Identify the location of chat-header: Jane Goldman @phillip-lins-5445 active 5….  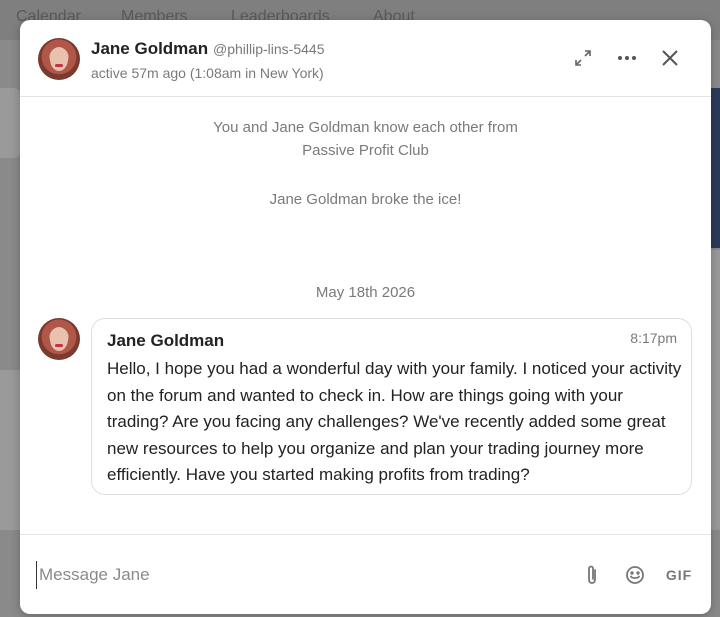
(365, 58).